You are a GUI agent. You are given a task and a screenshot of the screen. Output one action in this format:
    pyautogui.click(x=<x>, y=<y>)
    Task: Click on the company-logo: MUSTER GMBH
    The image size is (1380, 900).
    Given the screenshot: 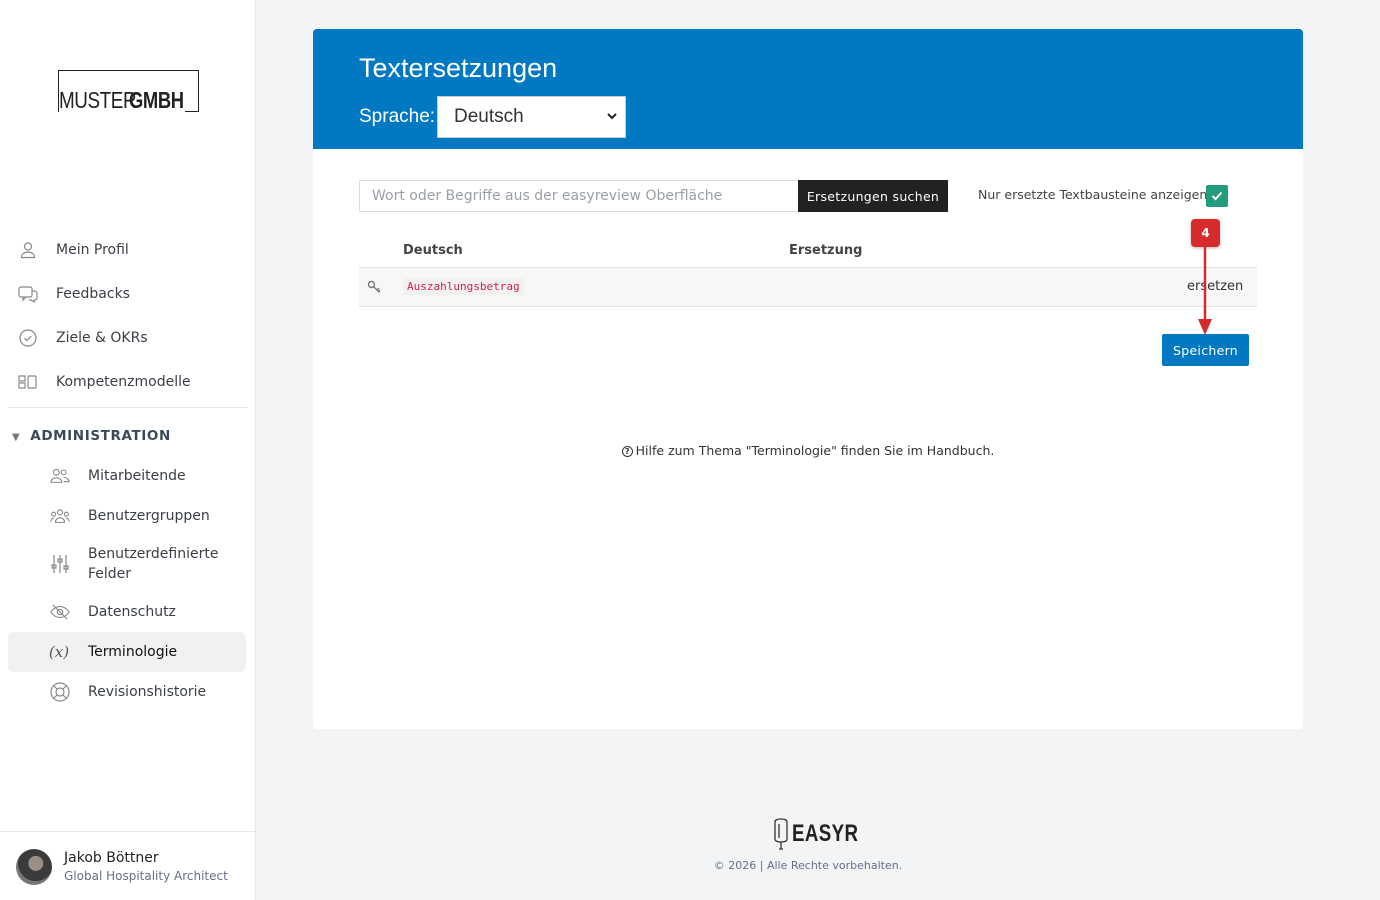 What is the action you would take?
    pyautogui.click(x=128, y=91)
    